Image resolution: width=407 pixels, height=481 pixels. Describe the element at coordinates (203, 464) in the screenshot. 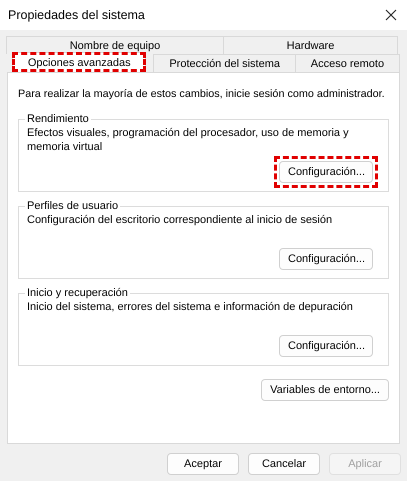

I see `dialog-button: Aceptar` at that location.